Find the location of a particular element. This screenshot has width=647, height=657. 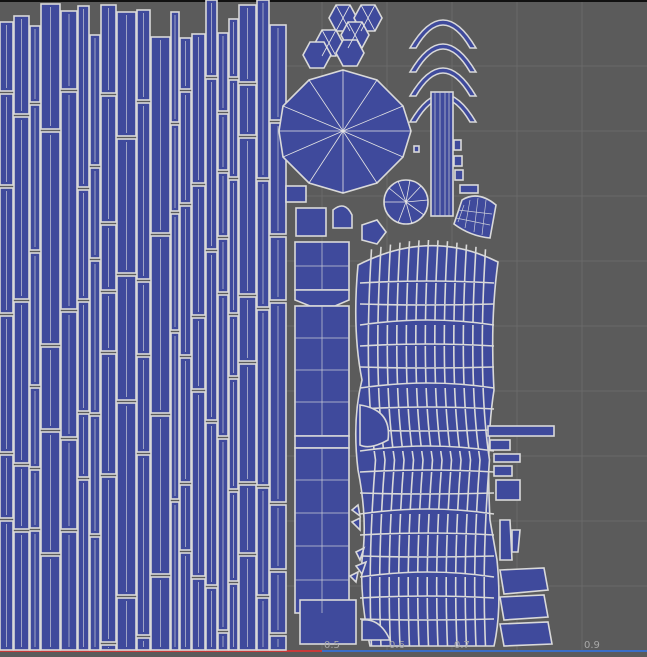

u-tick-label: 0.6 is located at coordinates (397, 645).